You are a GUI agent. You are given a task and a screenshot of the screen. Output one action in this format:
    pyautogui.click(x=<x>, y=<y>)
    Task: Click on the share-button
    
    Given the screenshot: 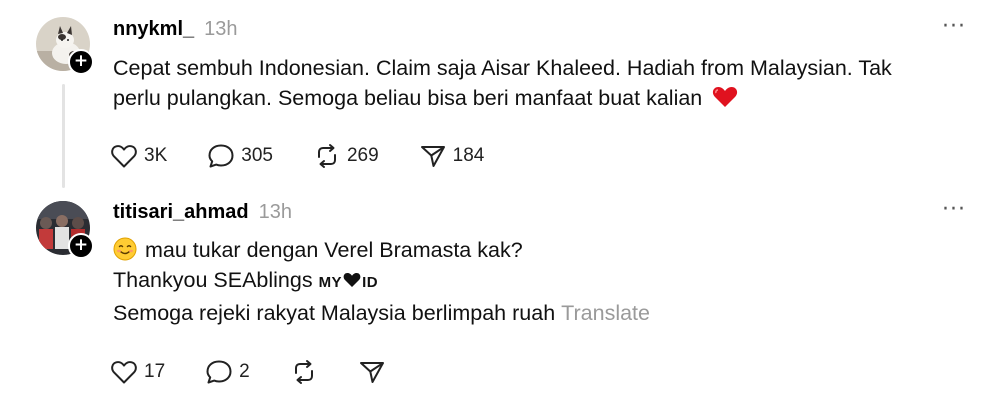 What is the action you would take?
    pyautogui.click(x=372, y=372)
    